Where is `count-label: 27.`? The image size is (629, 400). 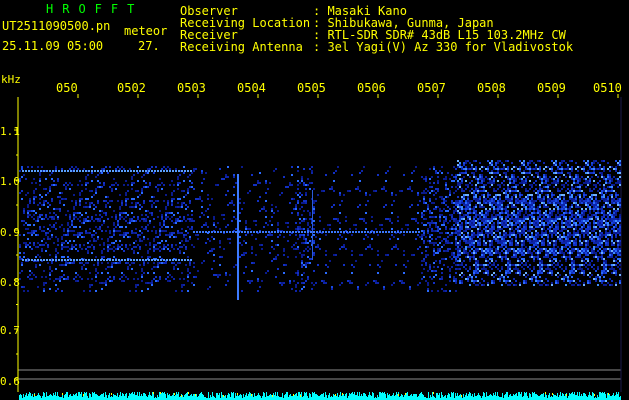 count-label: 27. is located at coordinates (149, 46).